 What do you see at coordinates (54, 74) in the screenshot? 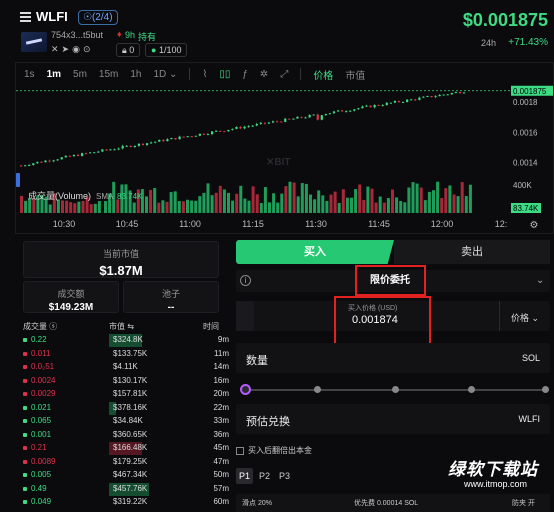
I see `interval-1m: 1m` at bounding box center [54, 74].